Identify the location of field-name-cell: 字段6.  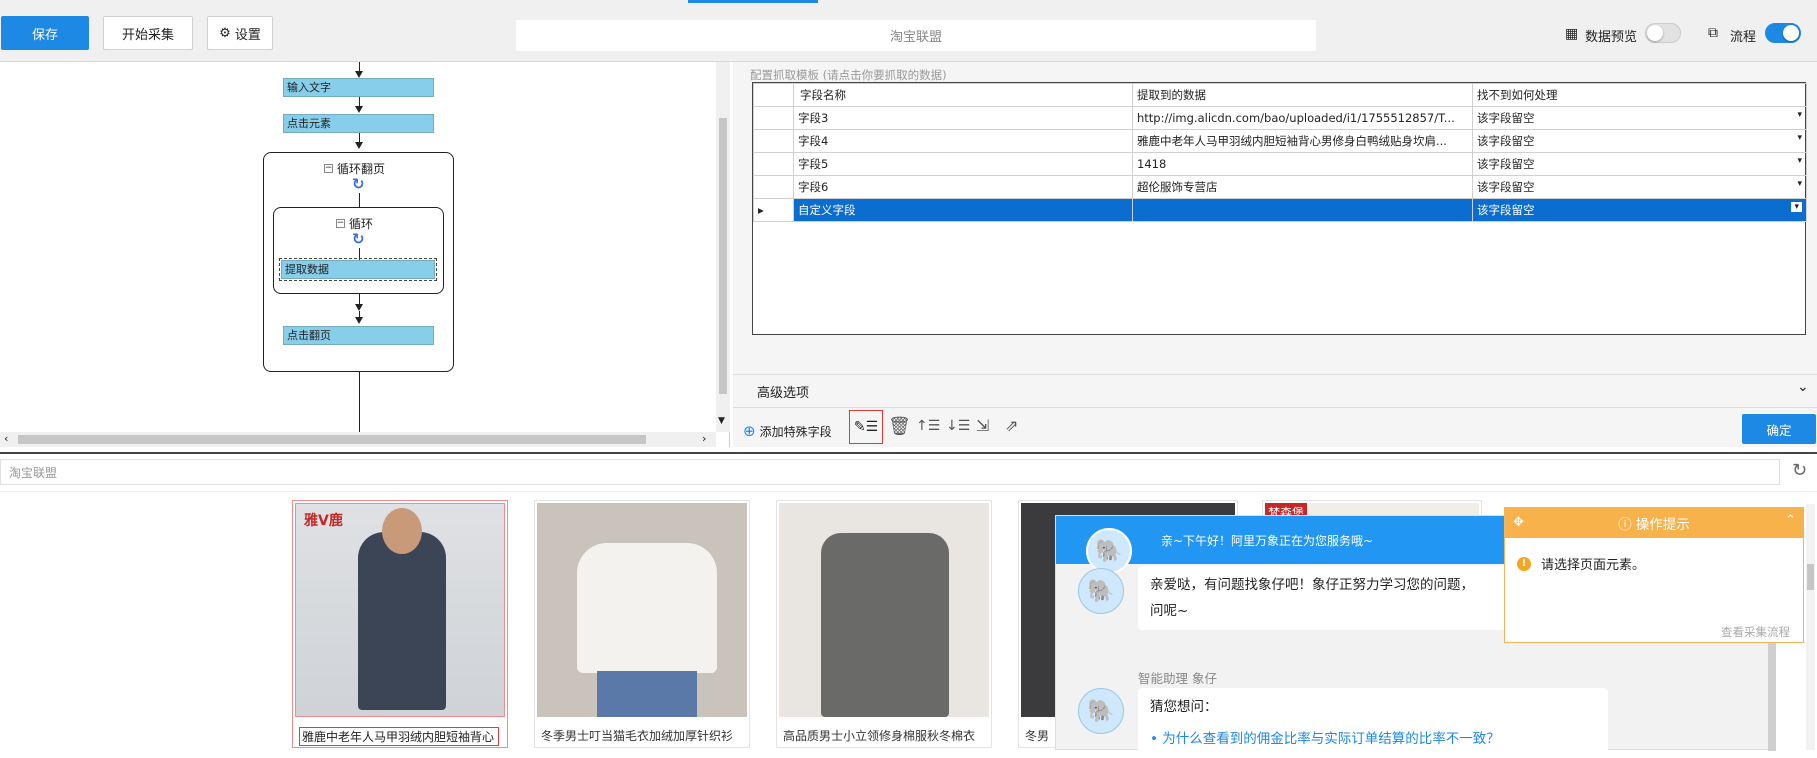
(963, 187).